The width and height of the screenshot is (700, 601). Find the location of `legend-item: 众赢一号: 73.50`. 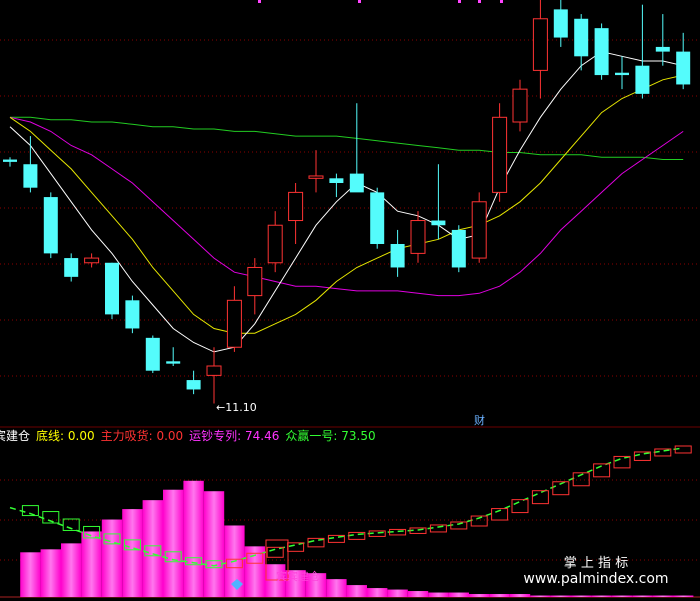

legend-item: 众赢一号: 73.50 is located at coordinates (330, 435).